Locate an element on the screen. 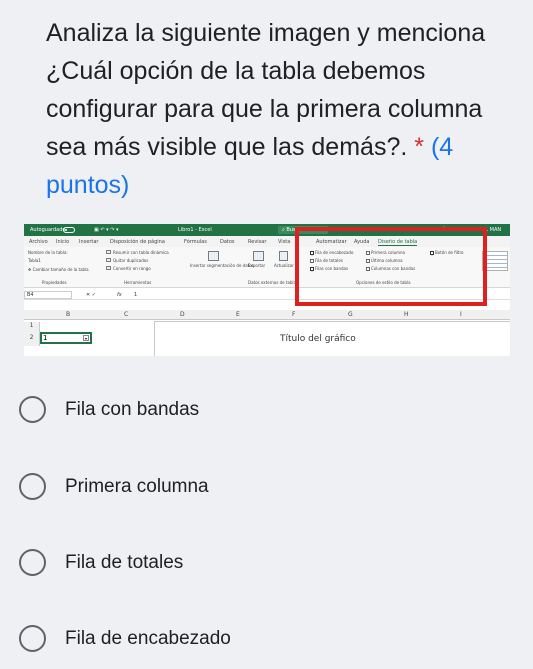  option-label: Fila de totales is located at coordinates (124, 562).